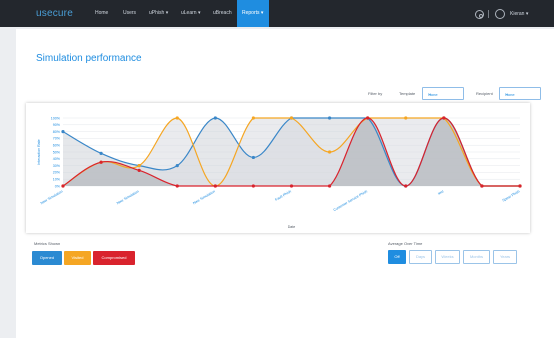  Describe the element at coordinates (89, 58) in the screenshot. I see `page-title: Simulation performance` at that location.